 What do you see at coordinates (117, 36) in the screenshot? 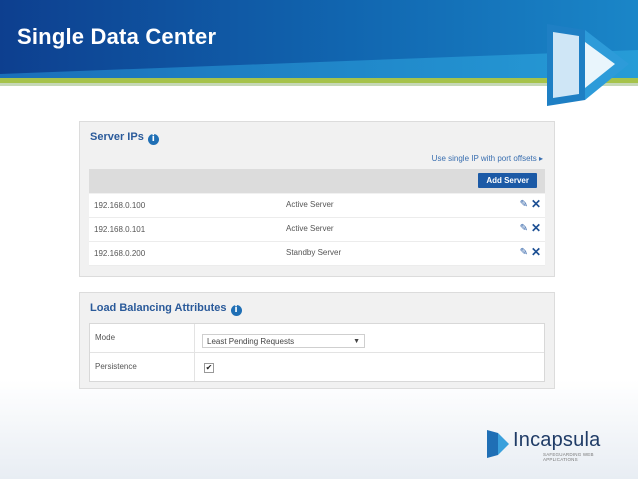
I see `slide-title: Single Data Center` at bounding box center [117, 36].